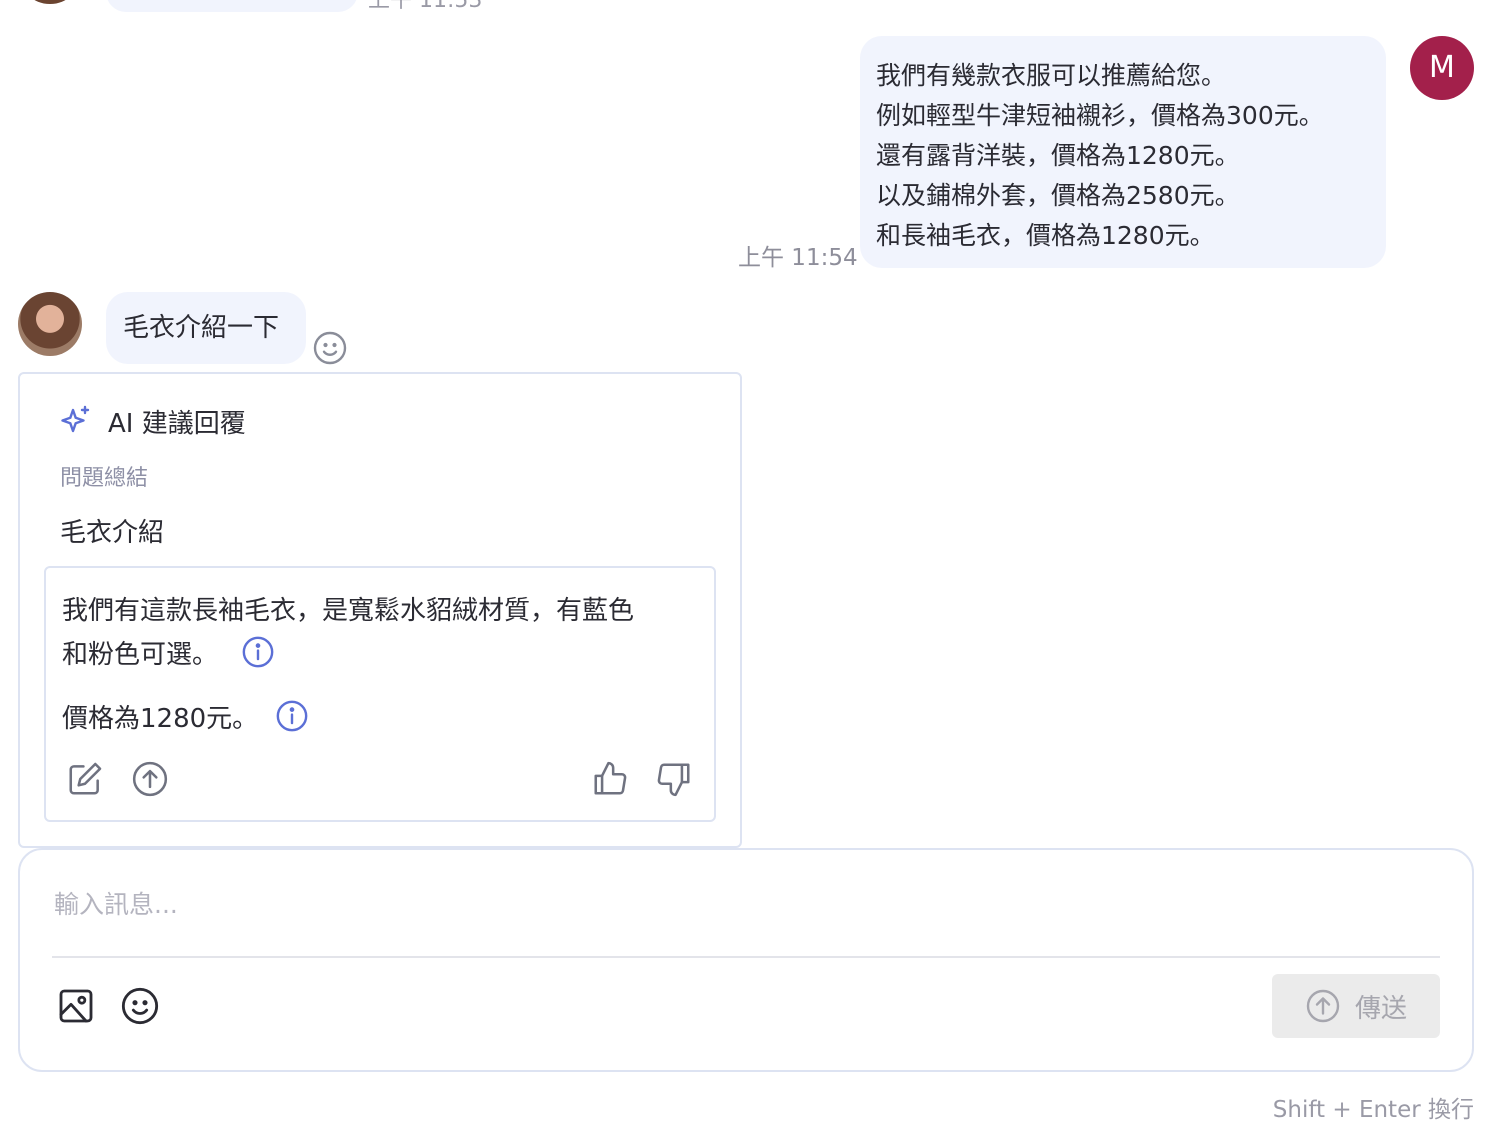  Describe the element at coordinates (1100, 115) in the screenshot. I see `agent-message-line: 例如輕型牛津短袖襯衫，價格為300元。` at that location.